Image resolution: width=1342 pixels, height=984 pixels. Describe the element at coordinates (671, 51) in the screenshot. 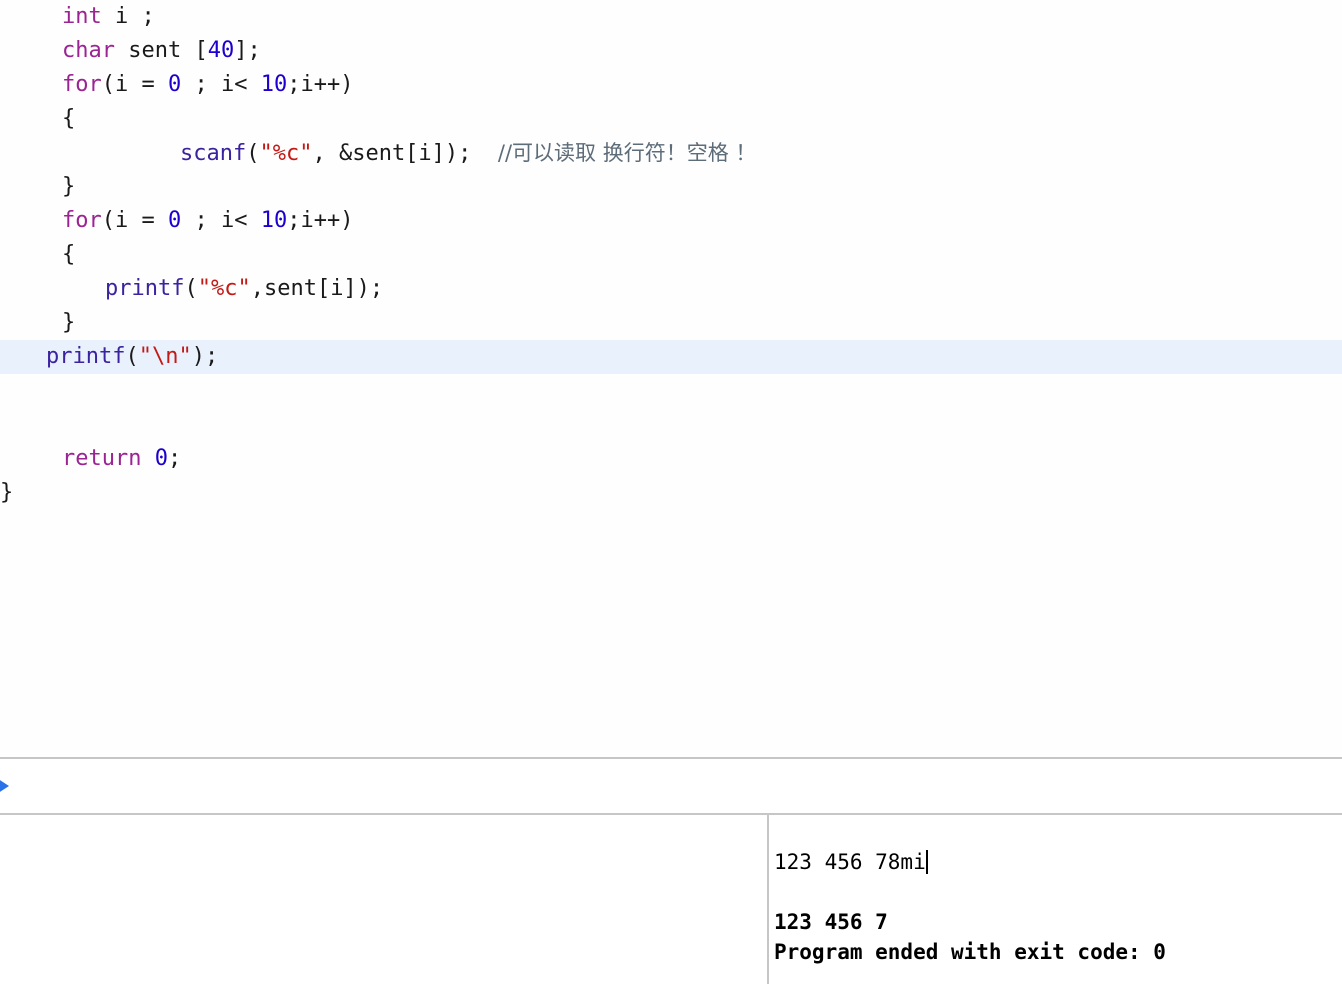

I see `code-line: char sent [40];` at that location.